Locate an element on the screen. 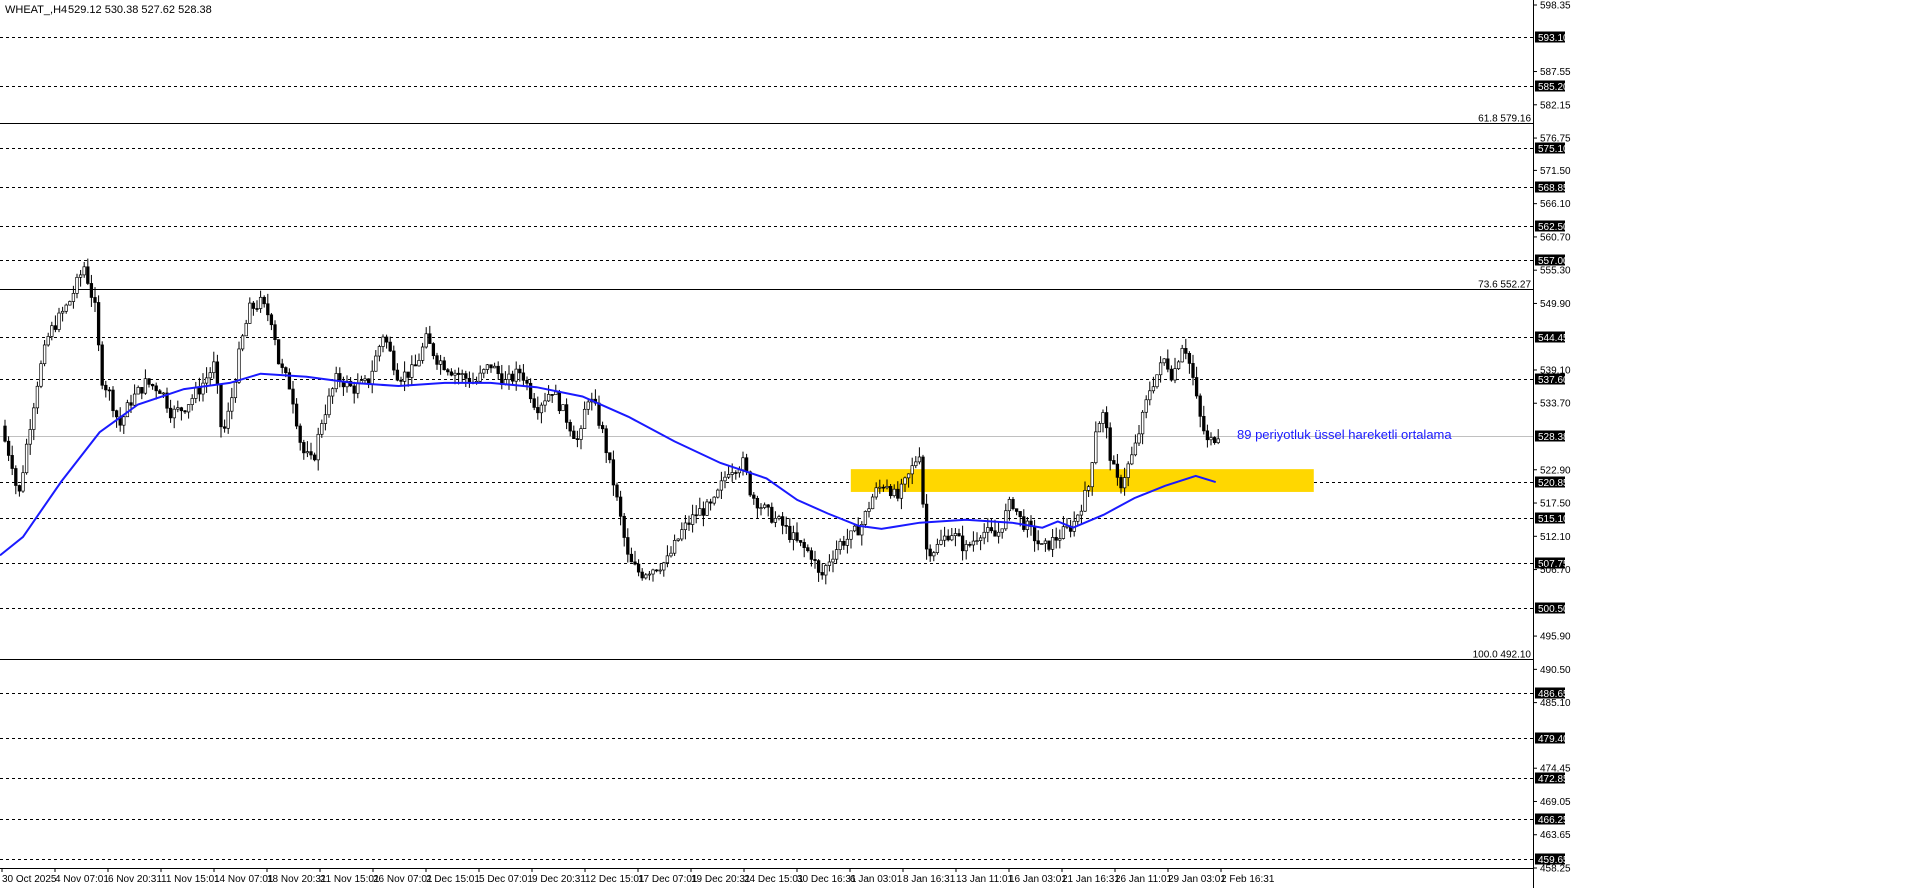 The height and width of the screenshot is (893, 1916). time-tick-label: 21 Nov 15:01 is located at coordinates (350, 879).